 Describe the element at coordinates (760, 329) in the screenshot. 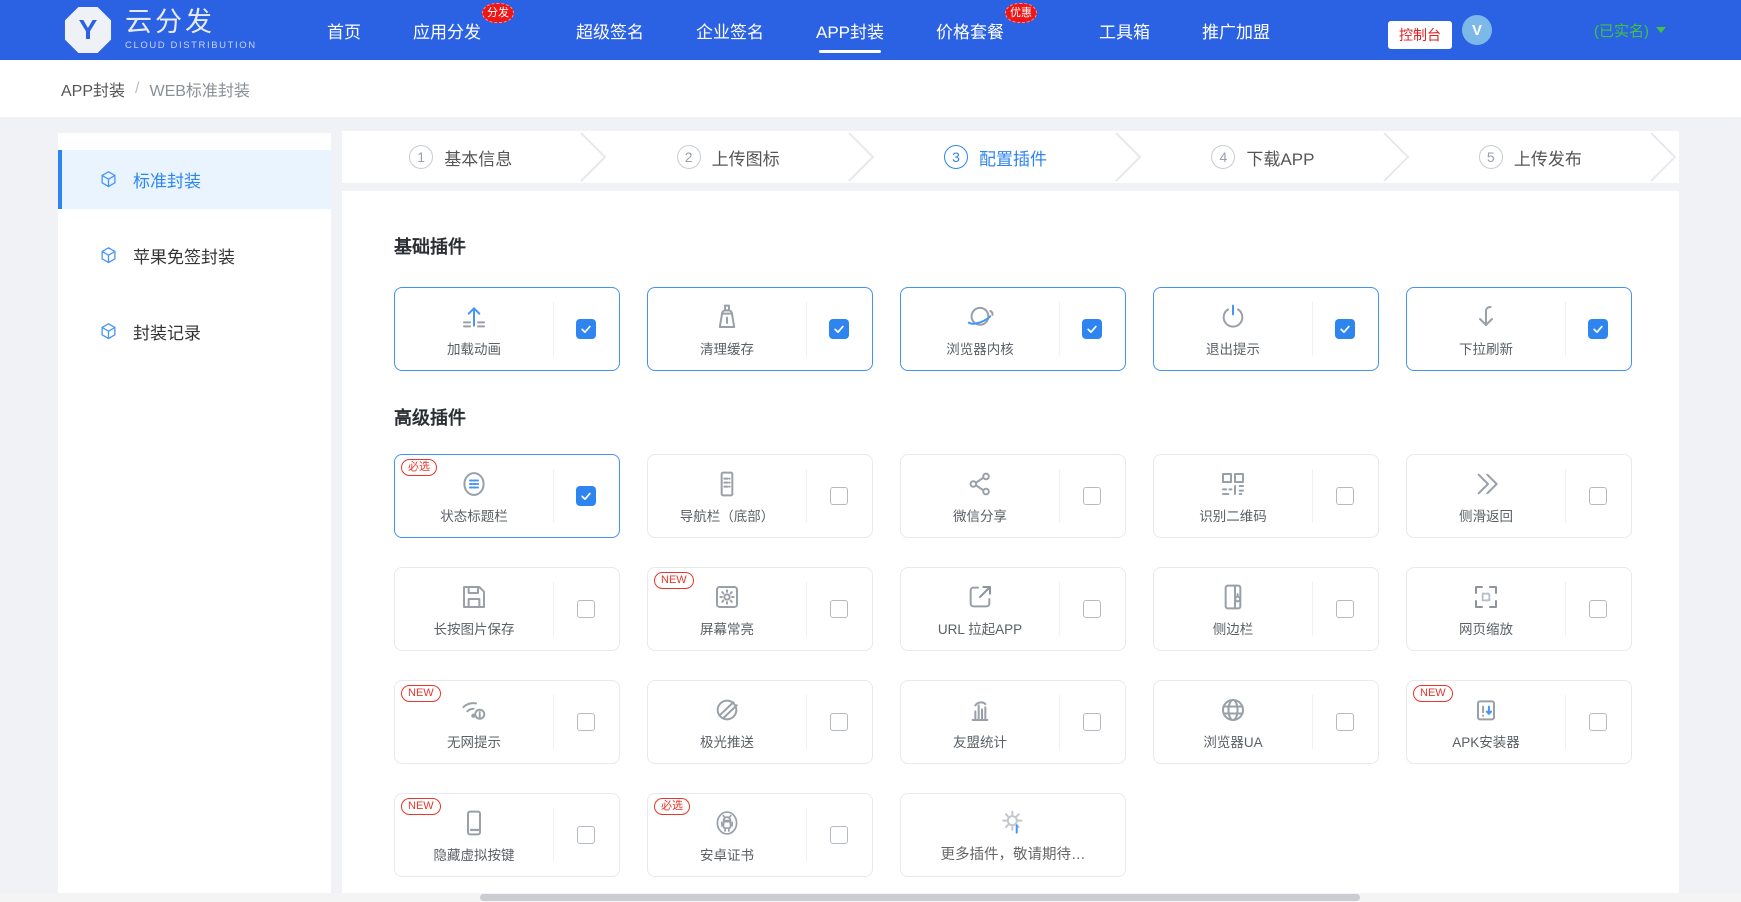

I see `plugin-card-clear-cache: 清理缓存` at that location.